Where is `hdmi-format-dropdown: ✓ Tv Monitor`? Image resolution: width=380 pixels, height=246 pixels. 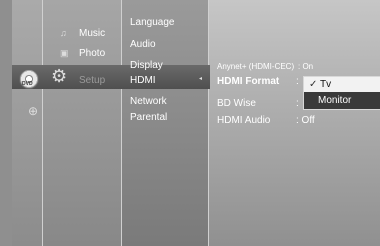
hdmi-format-dropdown: ✓ Tv Monitor is located at coordinates (341, 93).